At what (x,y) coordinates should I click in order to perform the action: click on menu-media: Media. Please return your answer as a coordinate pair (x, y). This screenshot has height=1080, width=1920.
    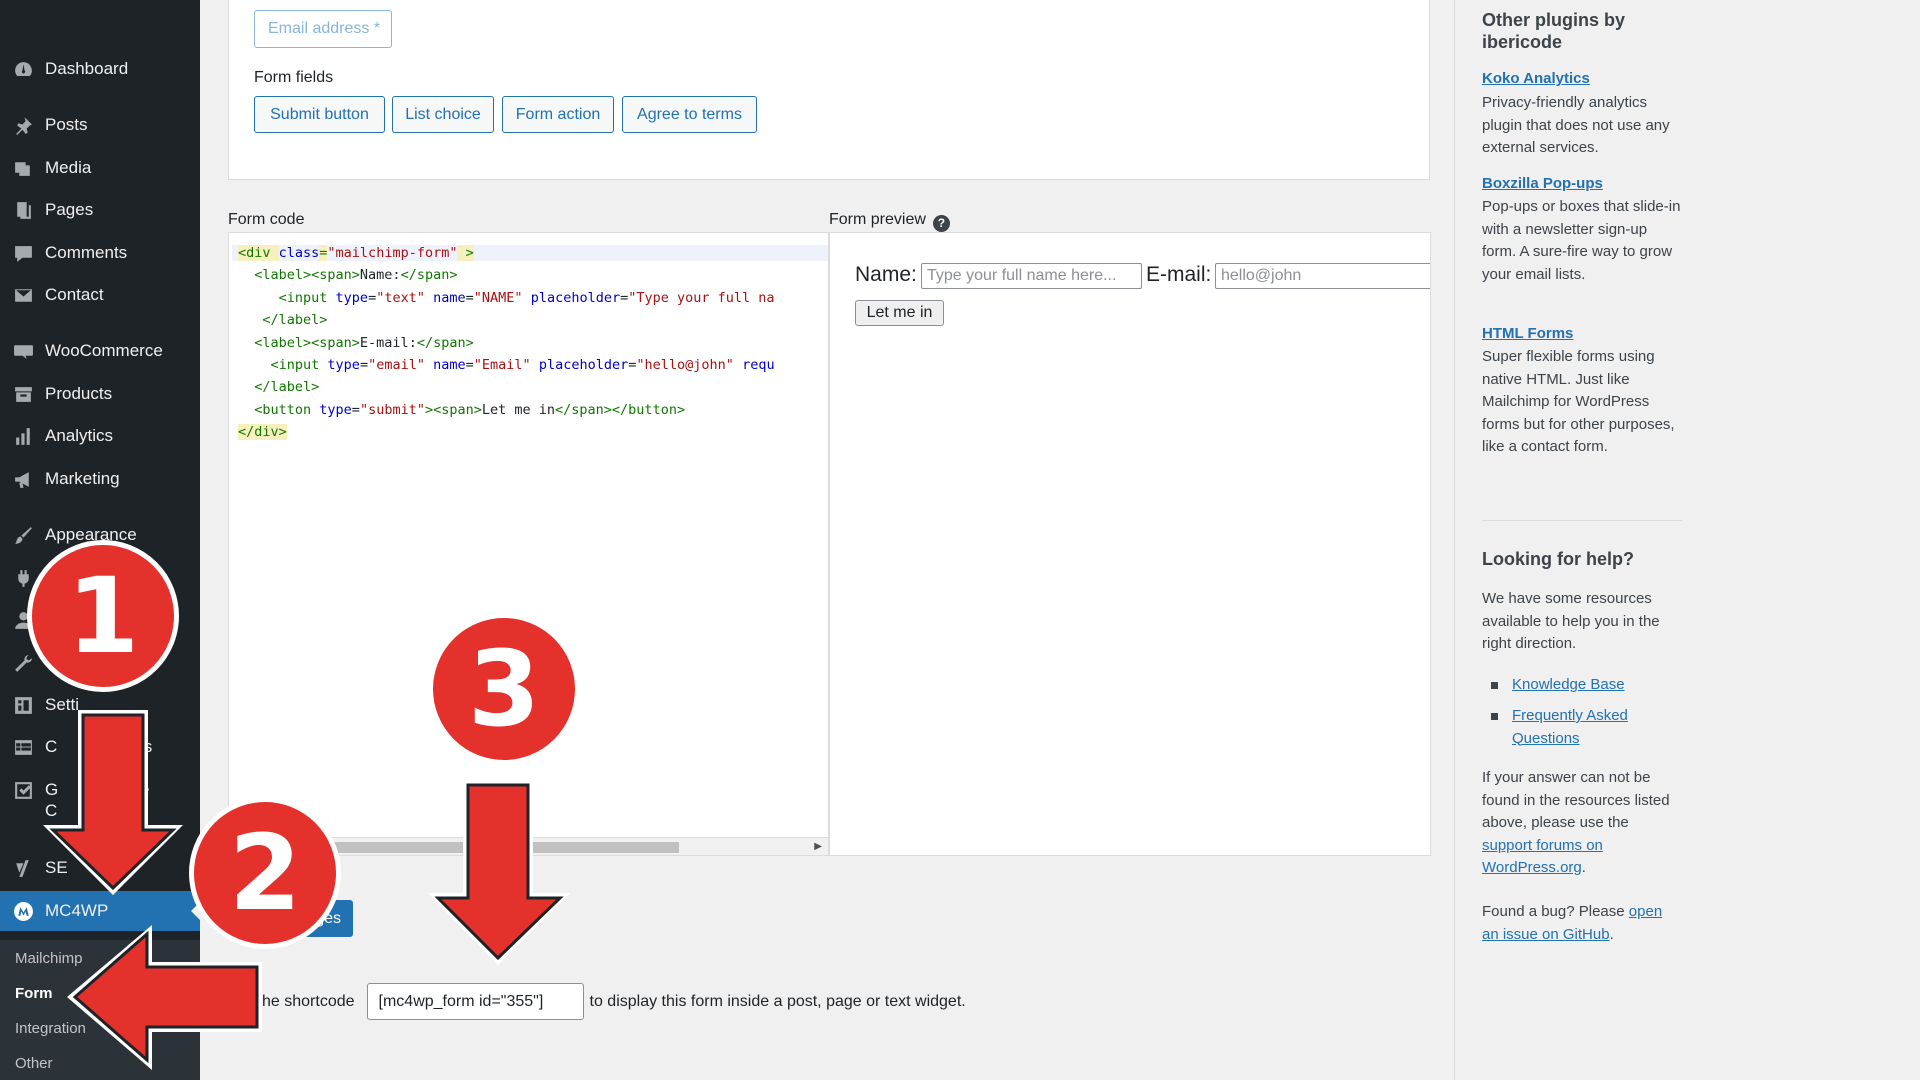
    Looking at the image, I should click on (100, 168).